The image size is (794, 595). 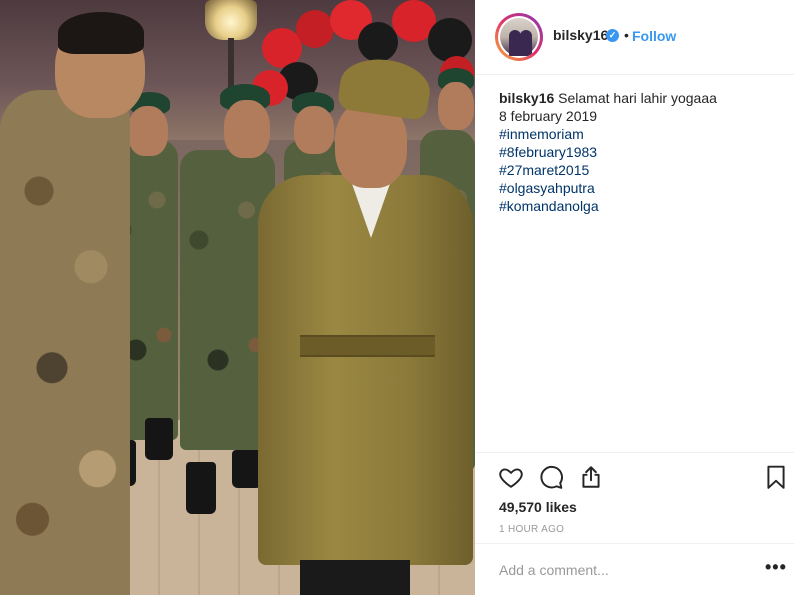 I want to click on man-in-camouflage-hair, so click(x=101, y=33).